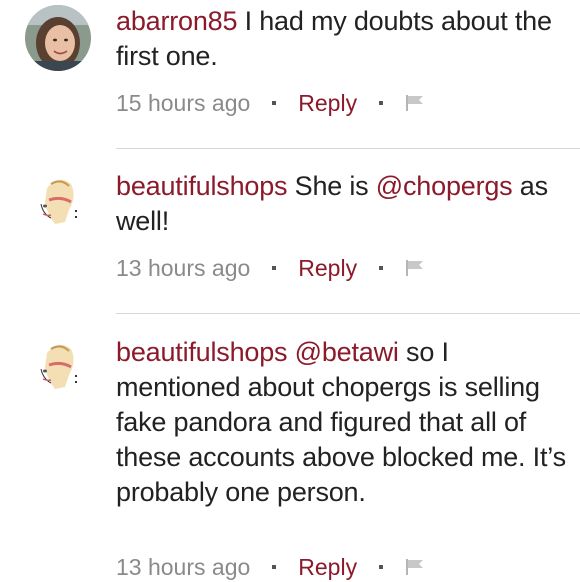 The height and width of the screenshot is (582, 580). I want to click on comment-mention: @betawi, so click(347, 352).